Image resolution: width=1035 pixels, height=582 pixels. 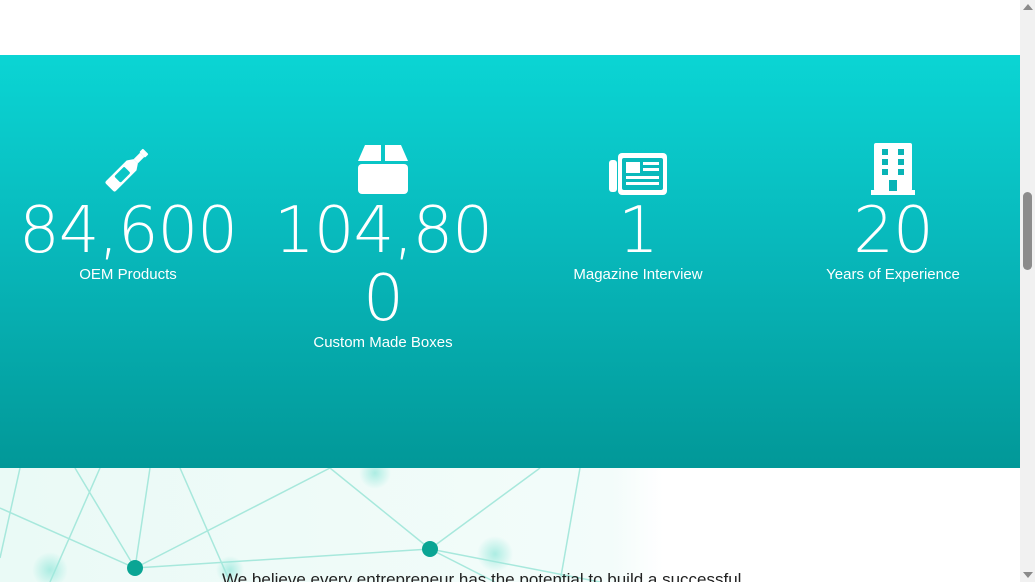 What do you see at coordinates (128, 169) in the screenshot?
I see `bottle-icon` at bounding box center [128, 169].